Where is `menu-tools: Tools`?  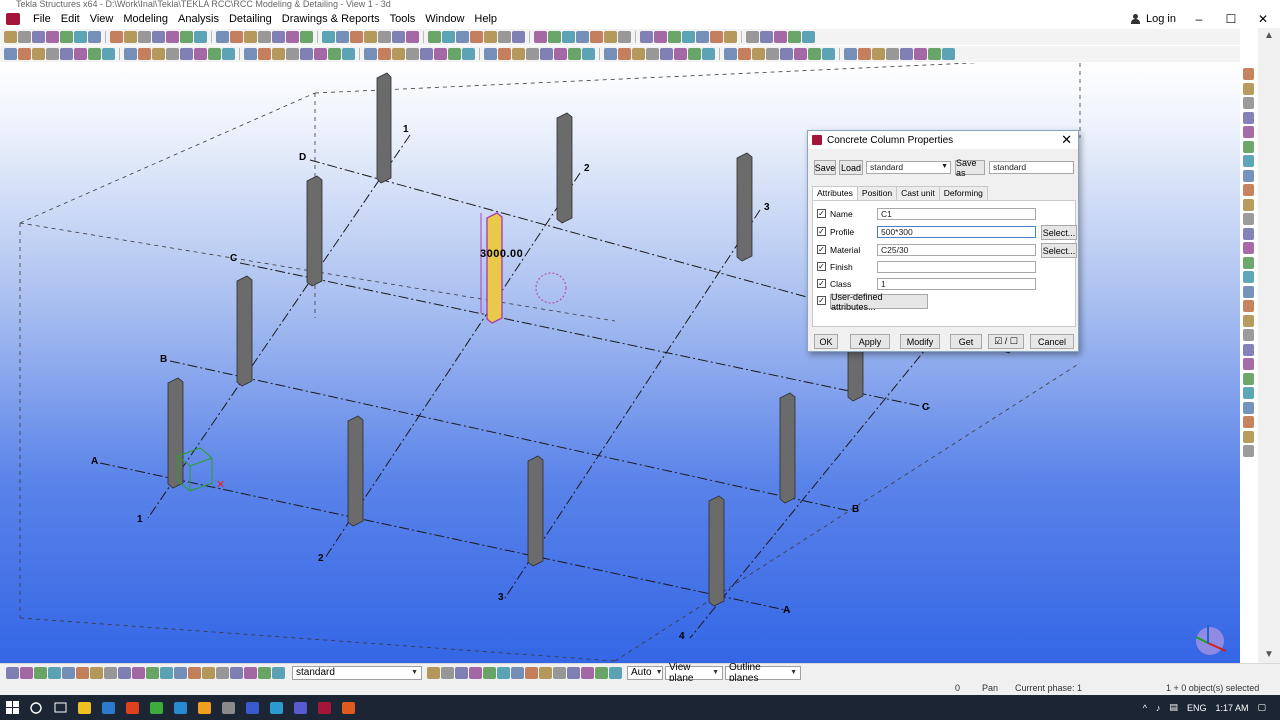 menu-tools: Tools is located at coordinates (403, 19).